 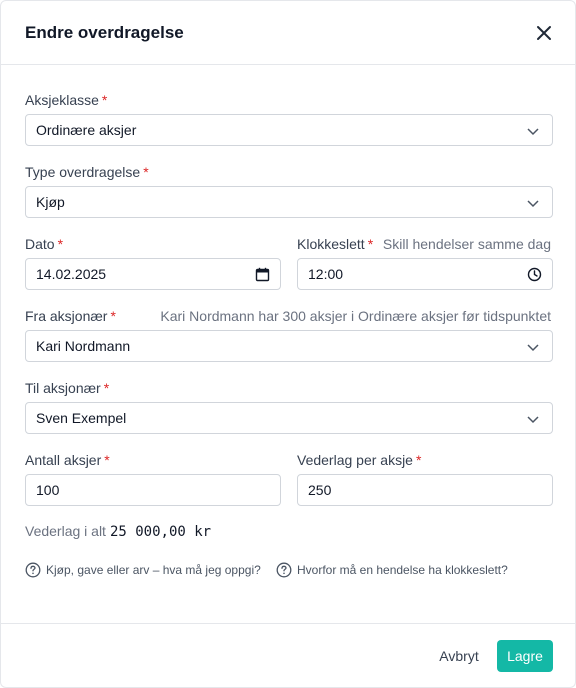 I want to click on transfer-type-value: Kjøp, so click(x=50, y=202).